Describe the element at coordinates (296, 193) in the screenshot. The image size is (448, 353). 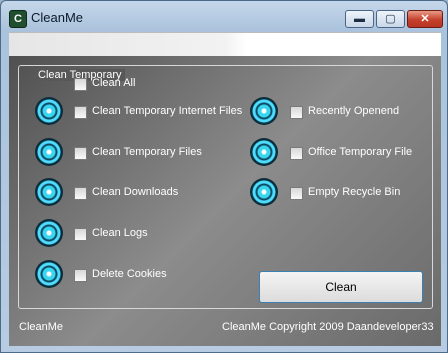
I see `empty-recycle-bin-checkbox` at that location.